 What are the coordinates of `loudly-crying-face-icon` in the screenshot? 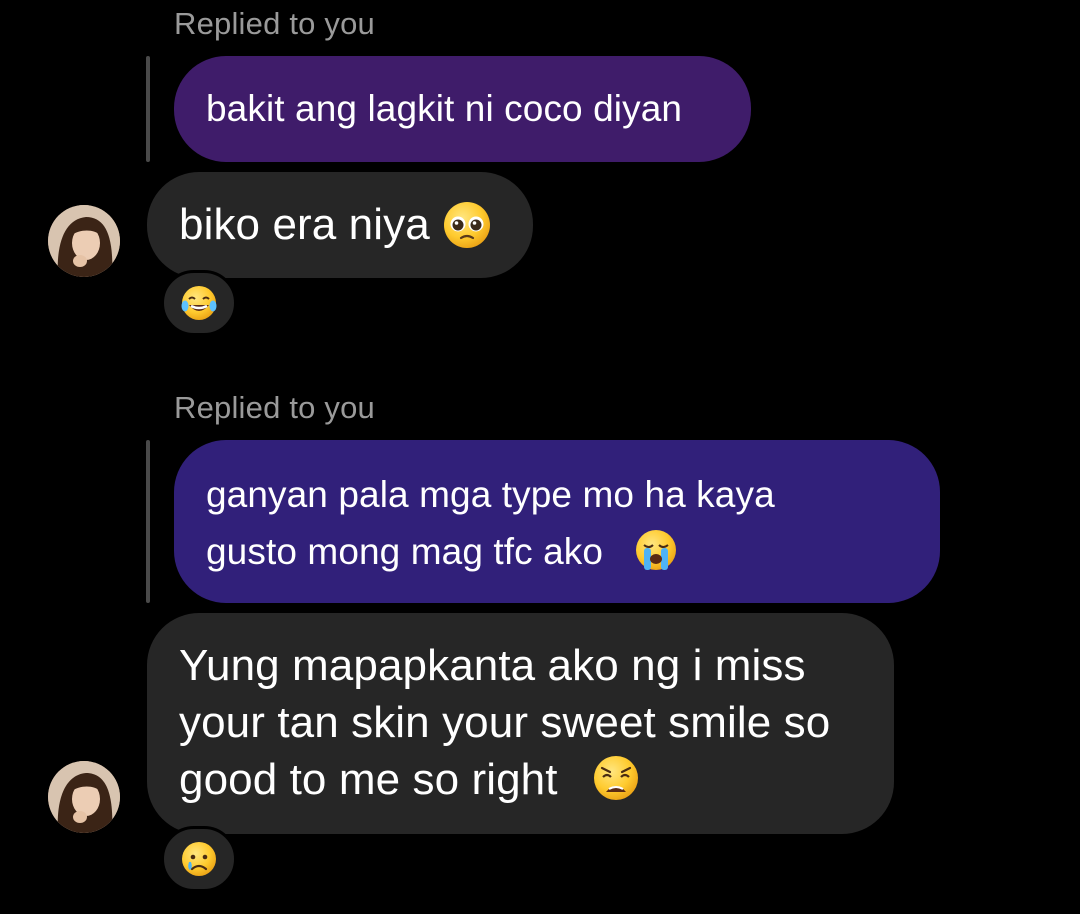 It's located at (655, 550).